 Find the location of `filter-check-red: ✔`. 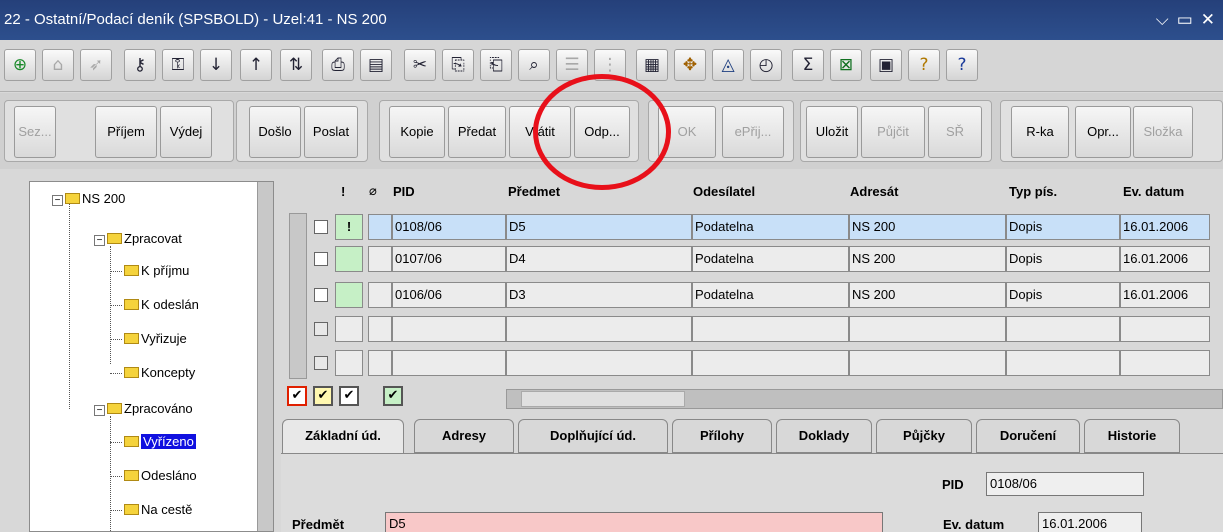

filter-check-red: ✔ is located at coordinates (297, 396).